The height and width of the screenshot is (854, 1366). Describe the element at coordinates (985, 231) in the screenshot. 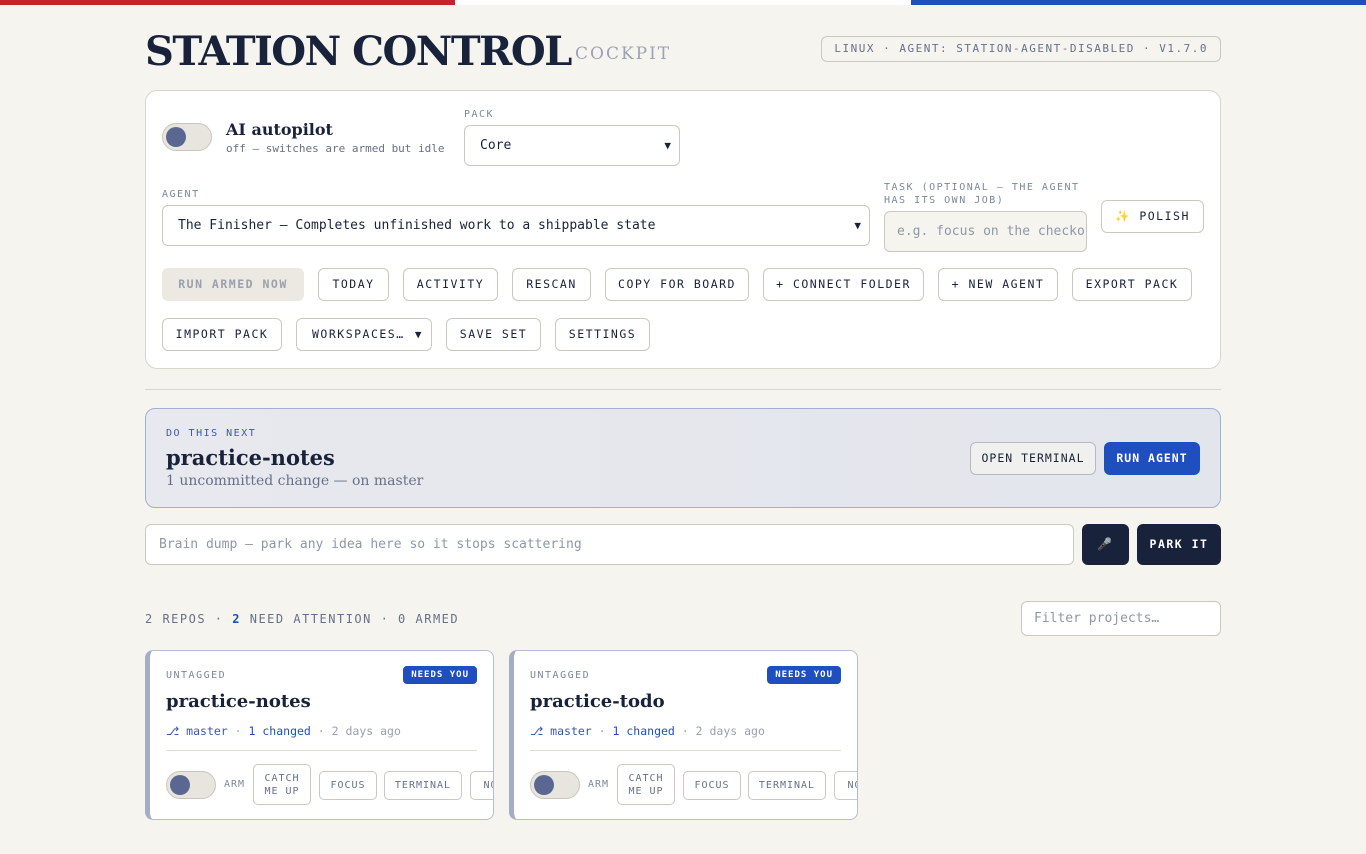

I see `task-input: e.g. focus on the checkout` at that location.